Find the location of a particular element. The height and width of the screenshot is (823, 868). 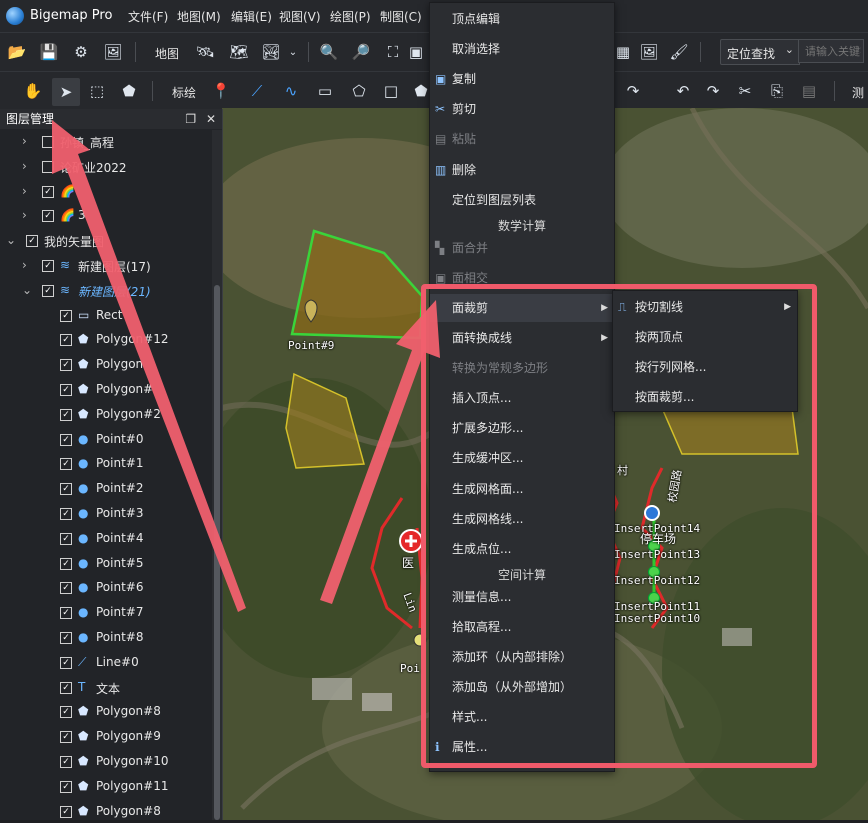

arrow-to-select-tool is located at coordinates (149, 366).